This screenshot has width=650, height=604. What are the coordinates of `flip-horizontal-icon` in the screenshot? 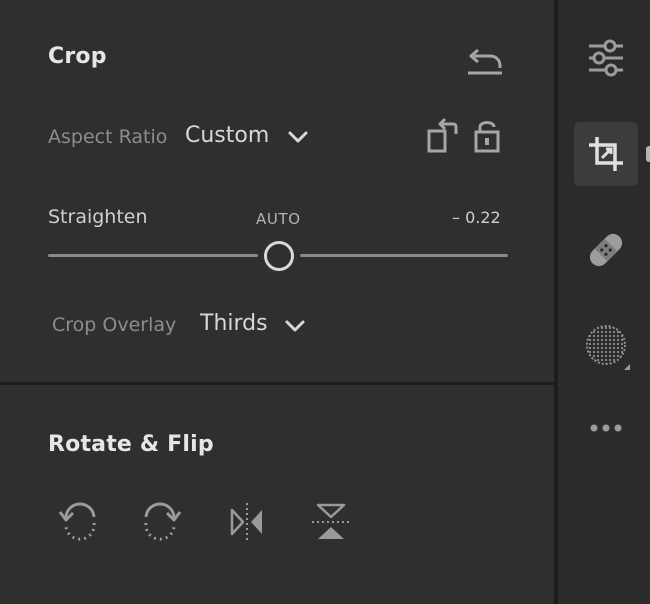 It's located at (247, 522).